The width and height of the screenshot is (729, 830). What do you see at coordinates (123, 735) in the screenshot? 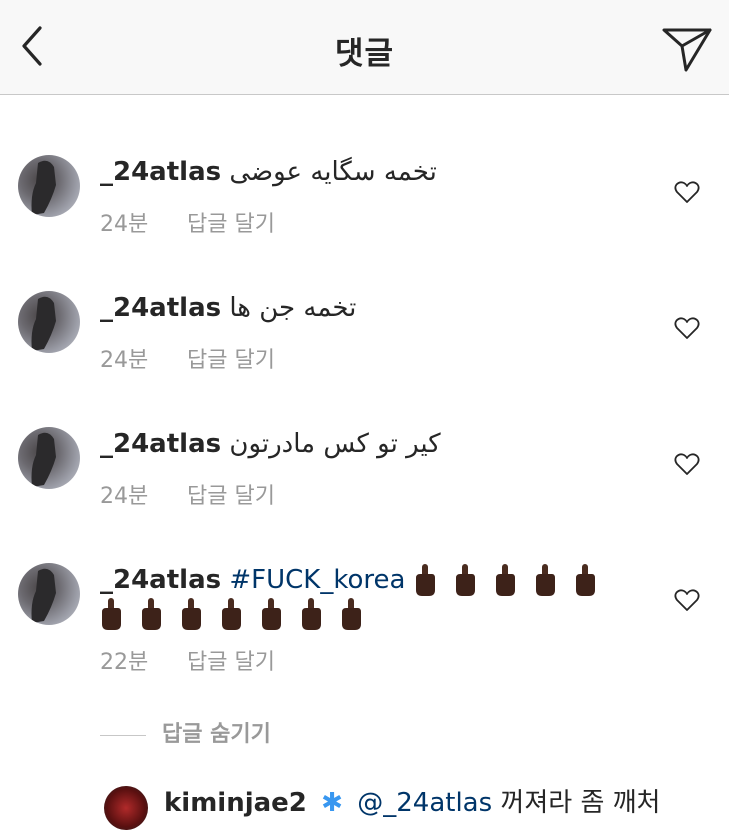
I see `divider` at bounding box center [123, 735].